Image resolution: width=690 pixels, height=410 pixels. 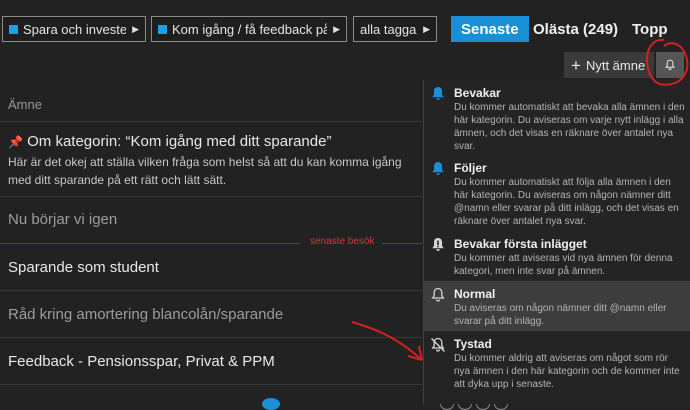 I want to click on bell-exclamation-icon, so click(x=438, y=244).